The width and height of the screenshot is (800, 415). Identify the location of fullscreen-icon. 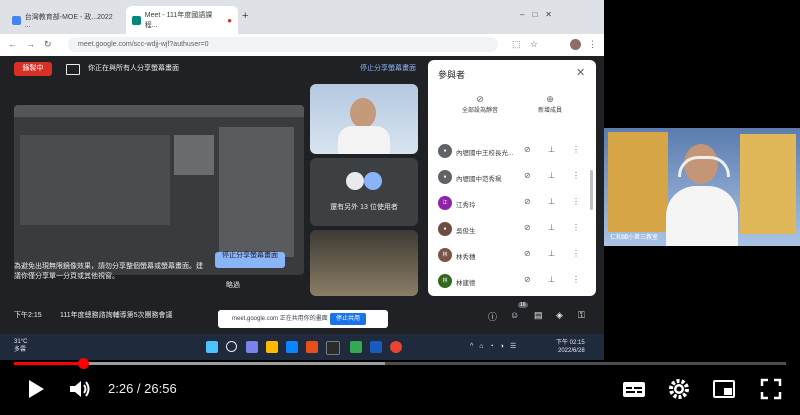
(771, 389).